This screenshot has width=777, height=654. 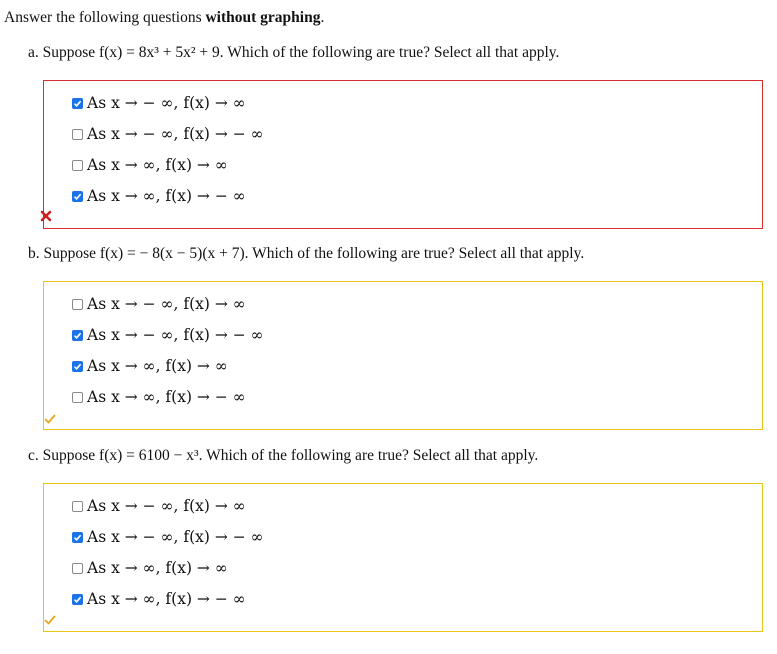 I want to click on question-b-option-3: As x → ∞, f(x) → ∞, so click(x=150, y=366).